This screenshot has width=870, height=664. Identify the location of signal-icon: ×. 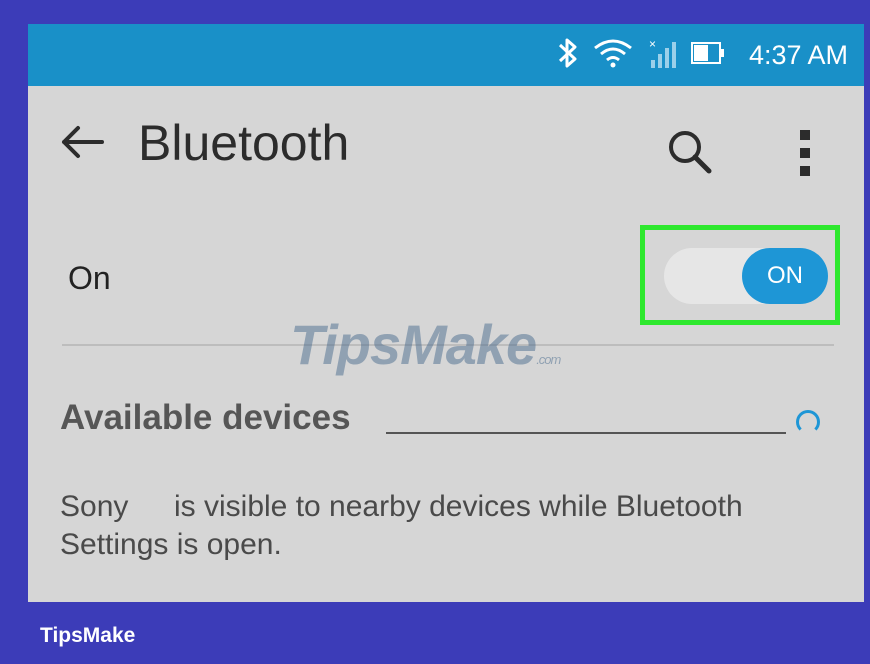
(662, 55).